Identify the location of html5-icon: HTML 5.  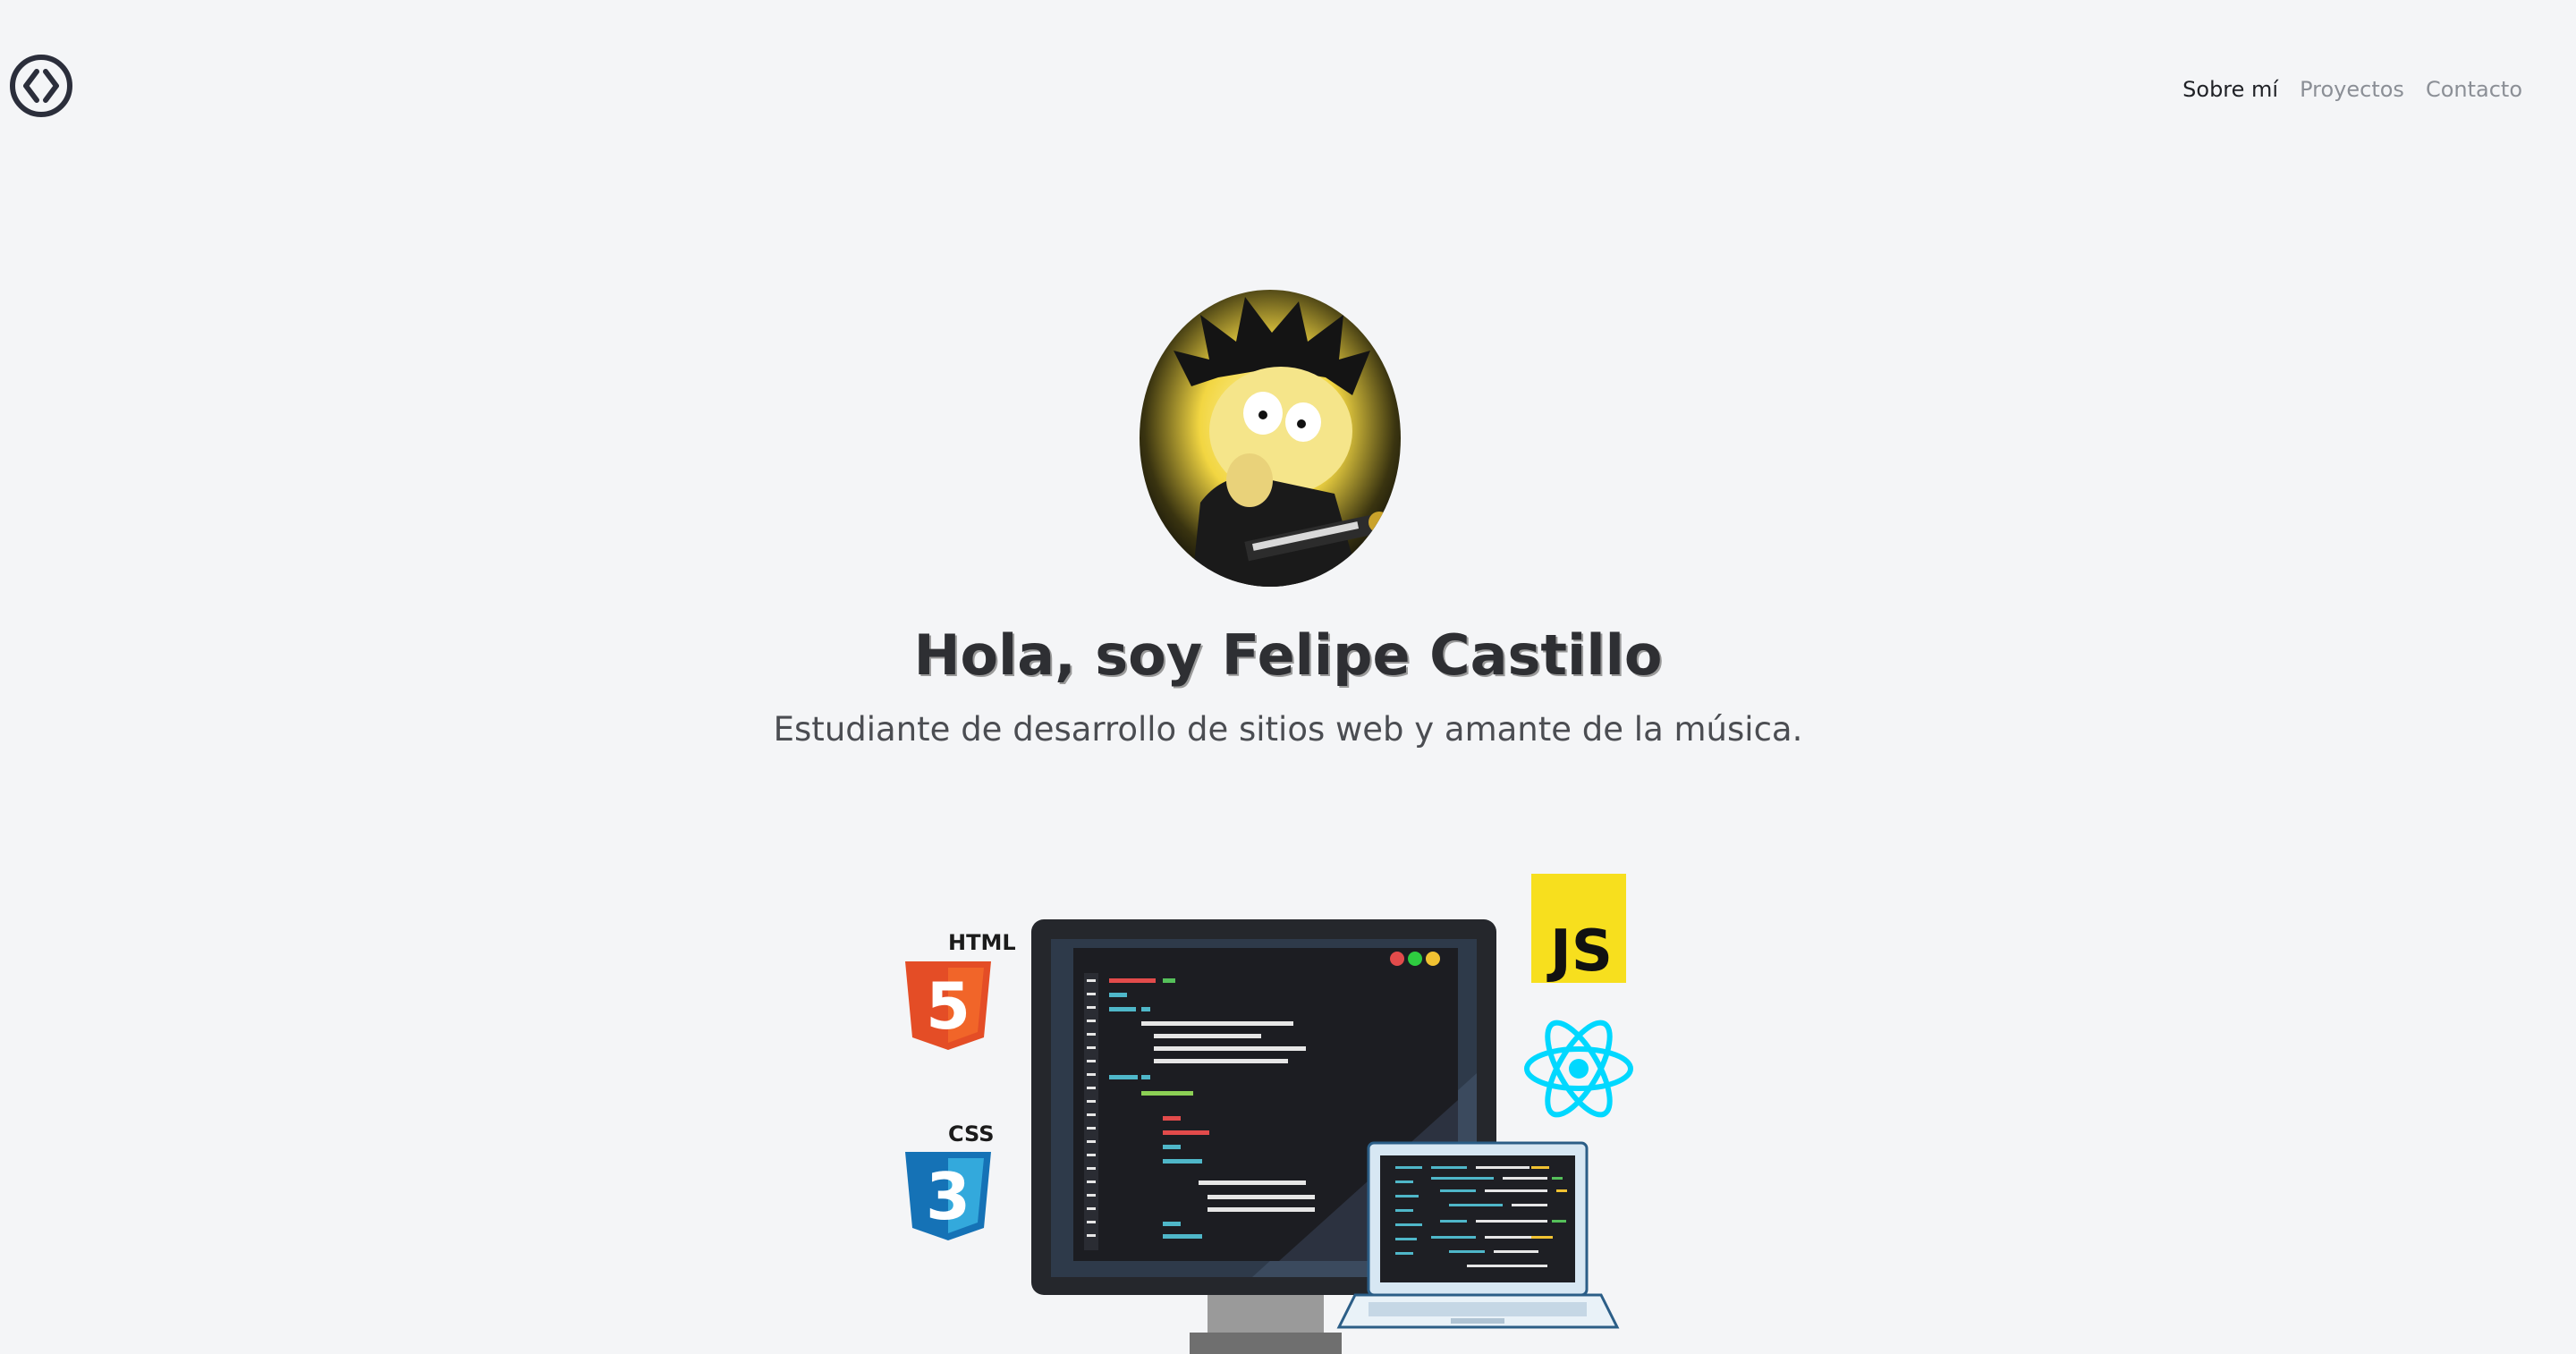
(960, 990).